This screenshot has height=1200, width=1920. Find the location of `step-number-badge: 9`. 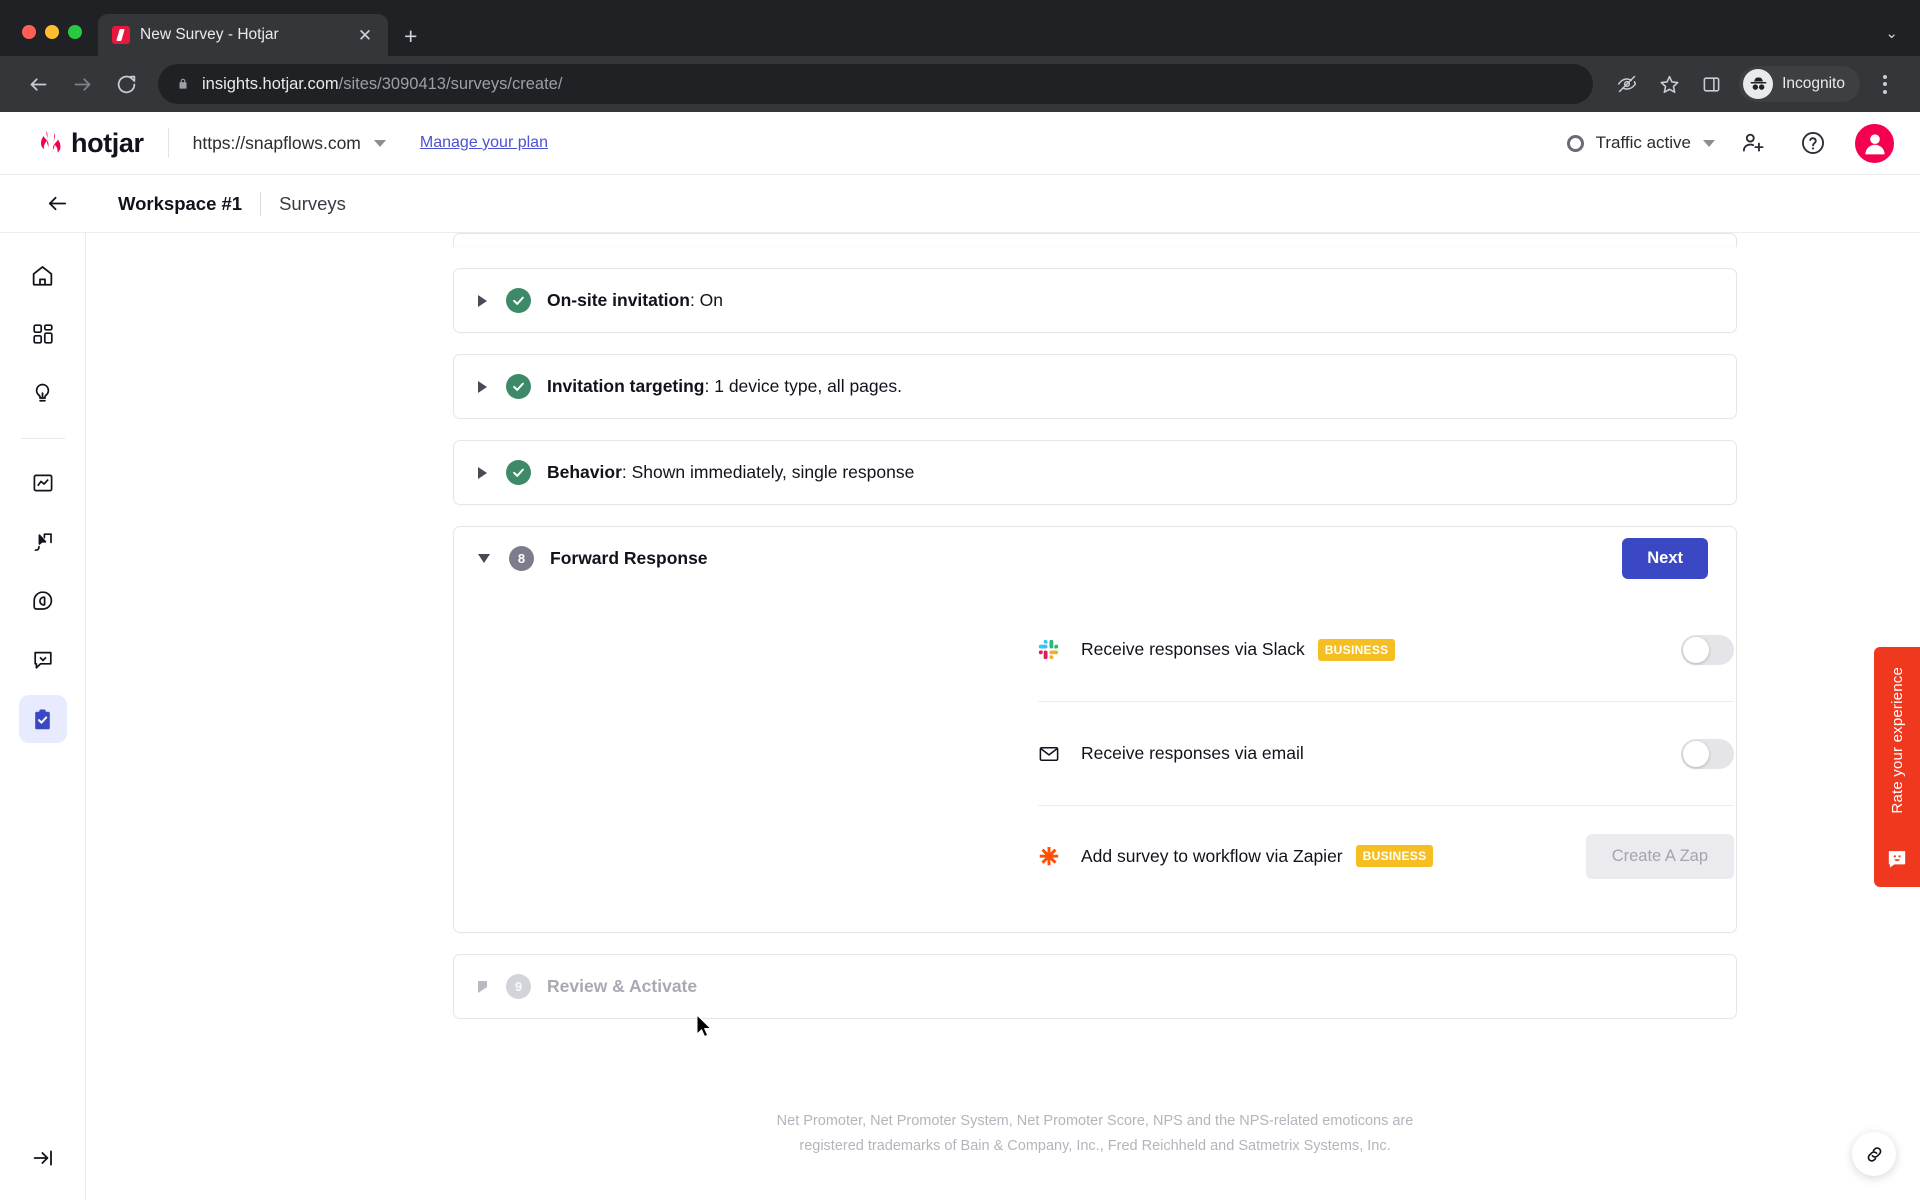

step-number-badge: 9 is located at coordinates (518, 986).